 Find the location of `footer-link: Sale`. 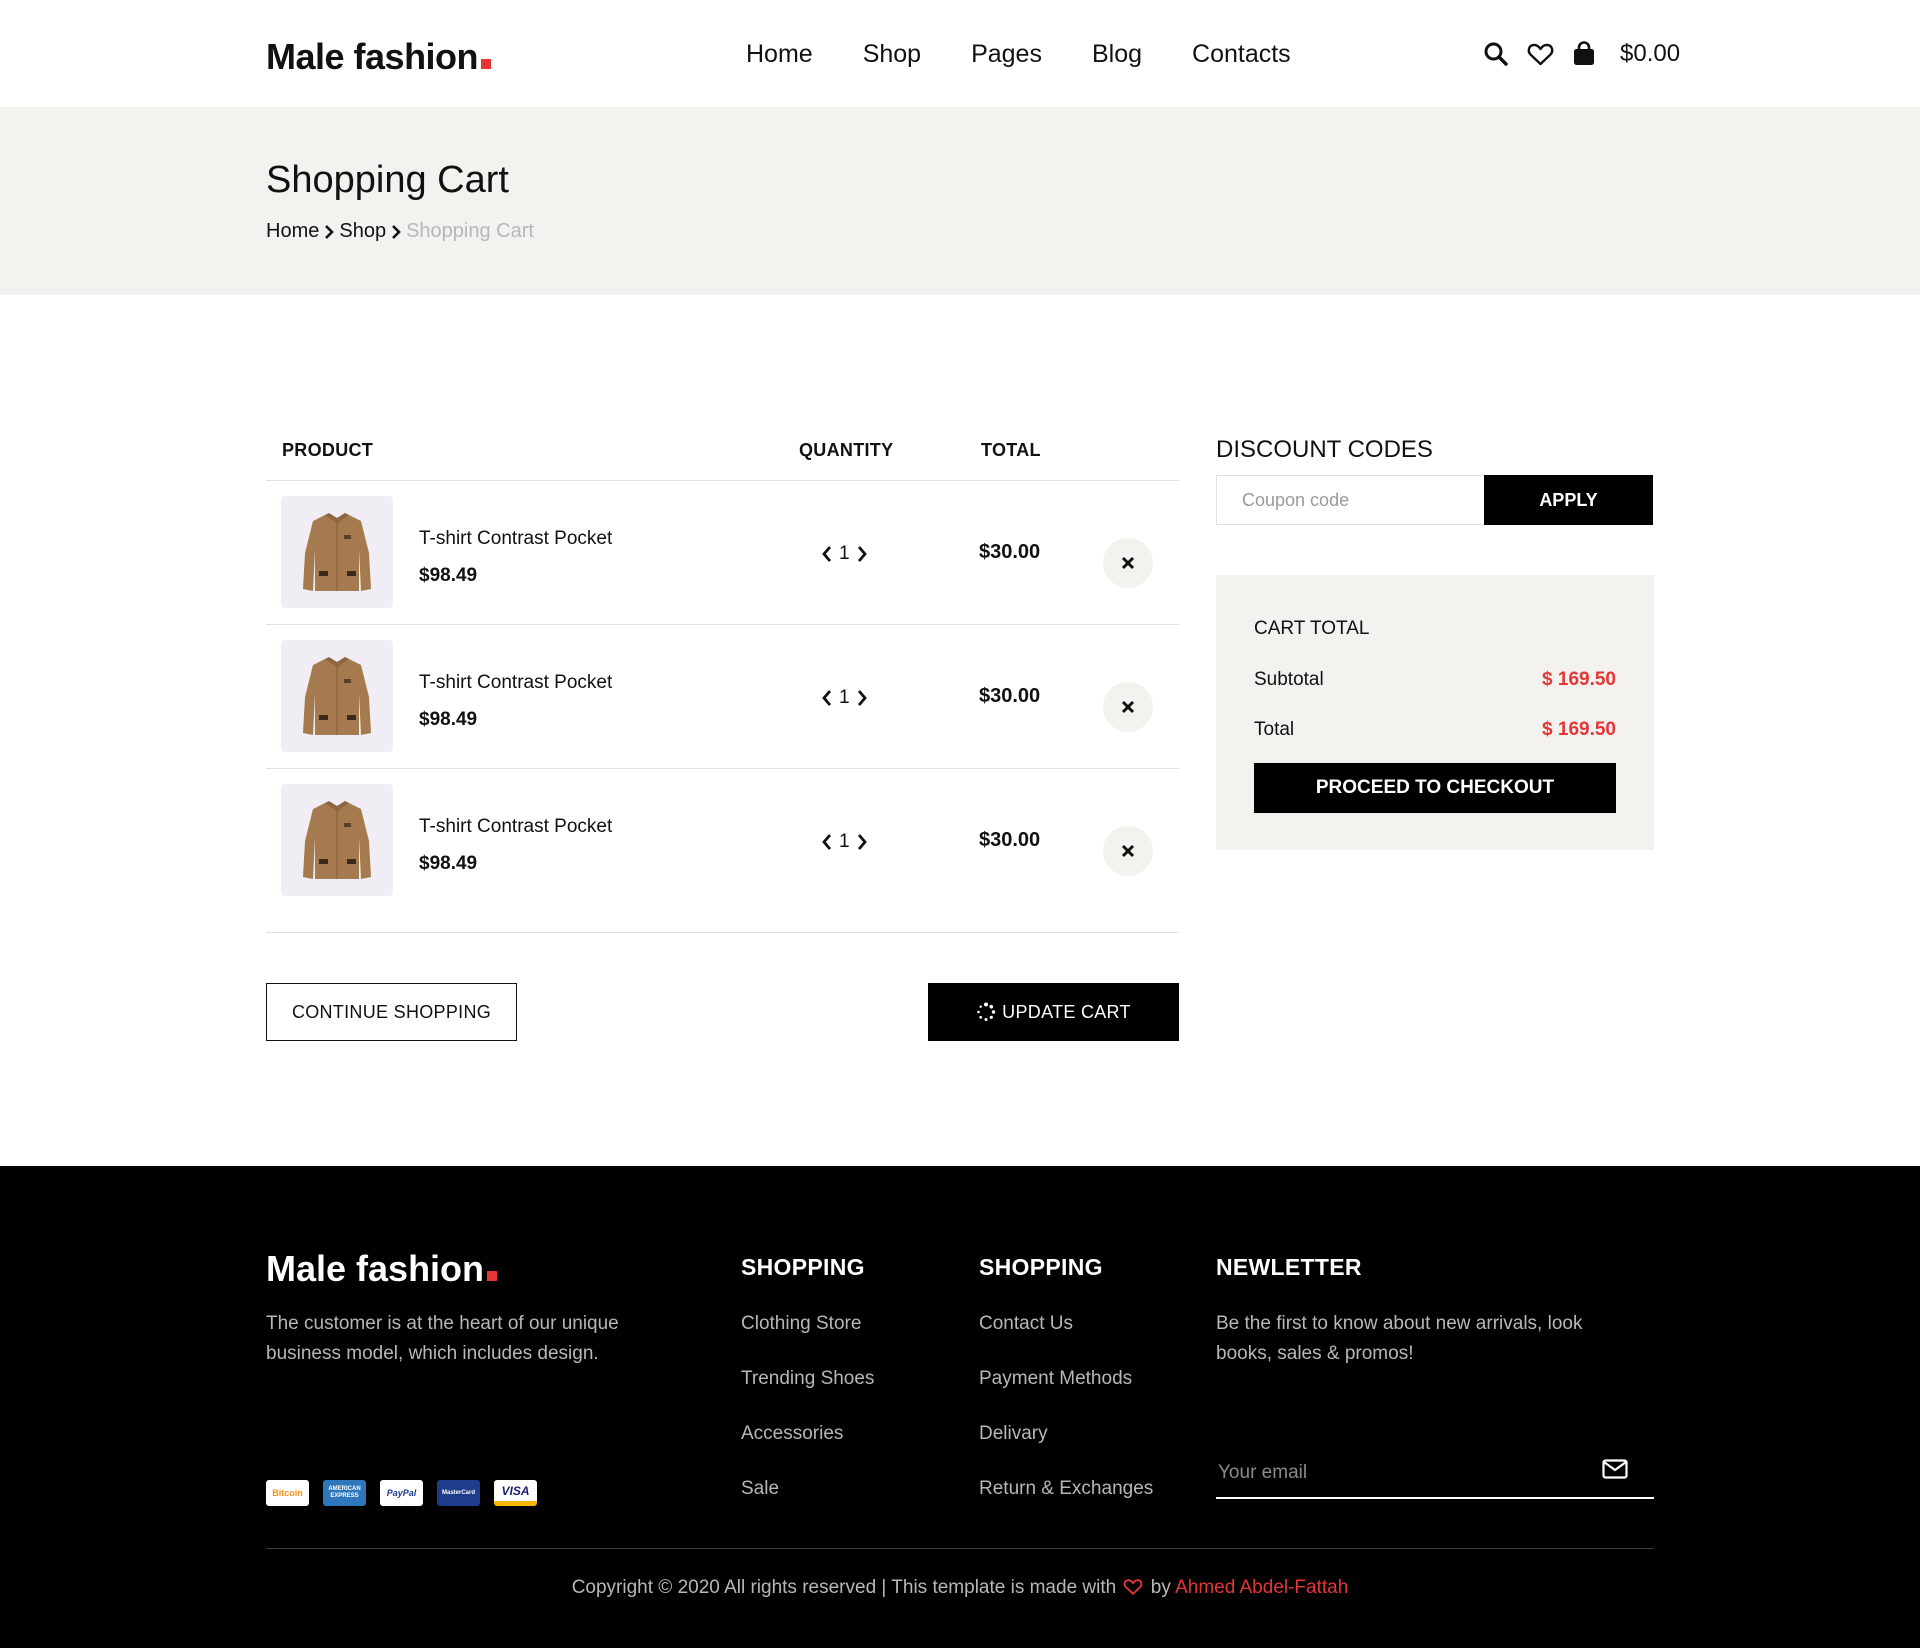

footer-link: Sale is located at coordinates (807, 1488).